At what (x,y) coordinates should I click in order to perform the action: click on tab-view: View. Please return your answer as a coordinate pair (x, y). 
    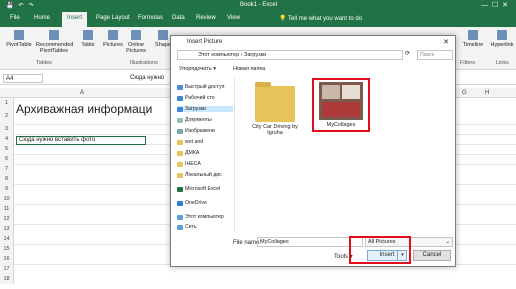
    Looking at the image, I should click on (233, 18).